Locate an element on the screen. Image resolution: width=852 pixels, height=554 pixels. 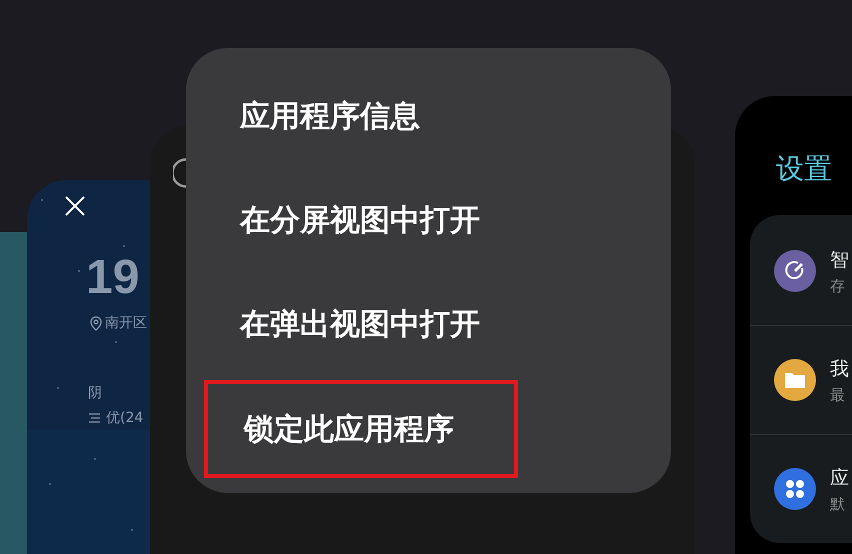
location-pin-icon is located at coordinates (96, 323).